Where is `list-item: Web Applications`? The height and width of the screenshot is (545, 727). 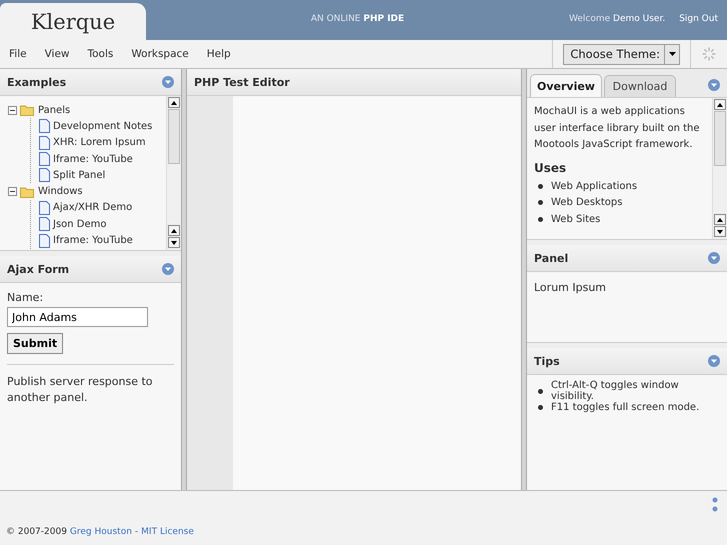 list-item: Web Applications is located at coordinates (594, 186).